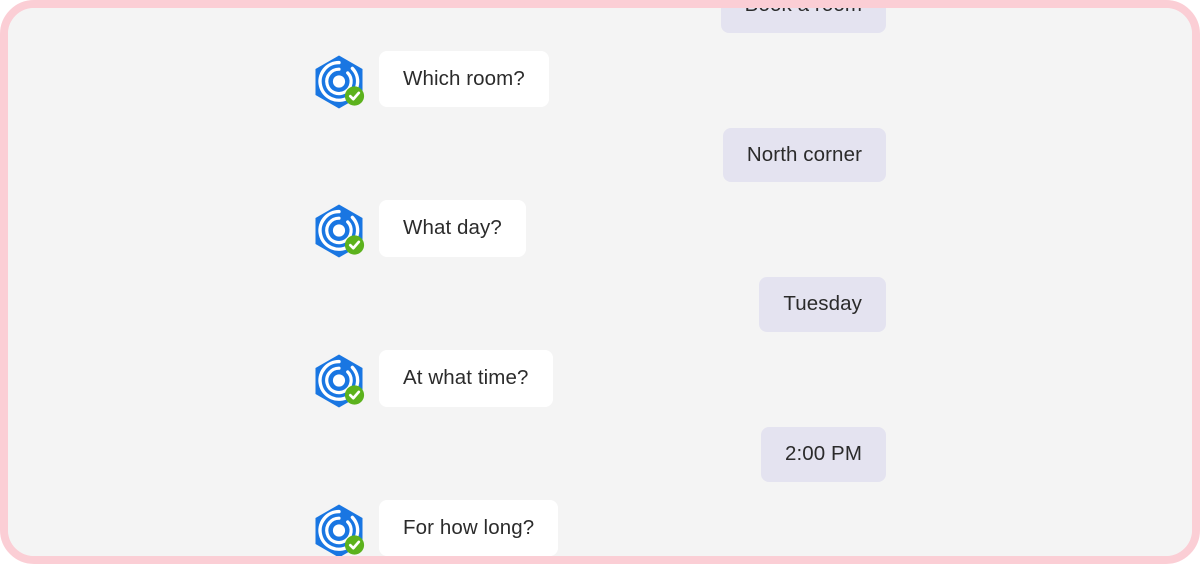 The image size is (1200, 564). What do you see at coordinates (600, 80) in the screenshot?
I see `message-row: Which room?` at bounding box center [600, 80].